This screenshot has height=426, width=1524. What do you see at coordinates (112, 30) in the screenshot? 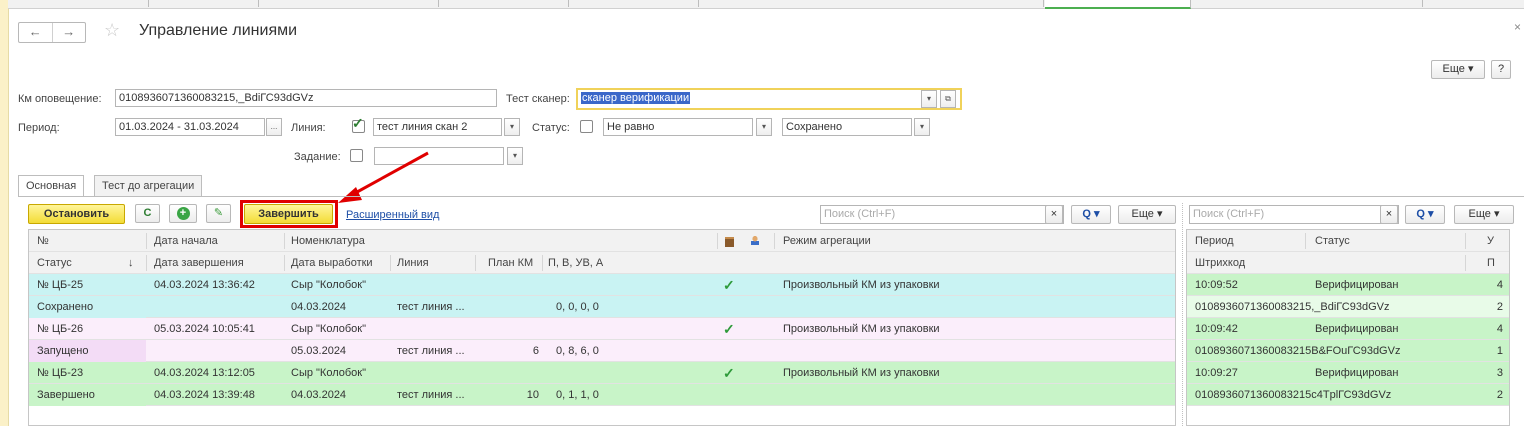
I see `favorite-star-icon: ☆` at bounding box center [112, 30].